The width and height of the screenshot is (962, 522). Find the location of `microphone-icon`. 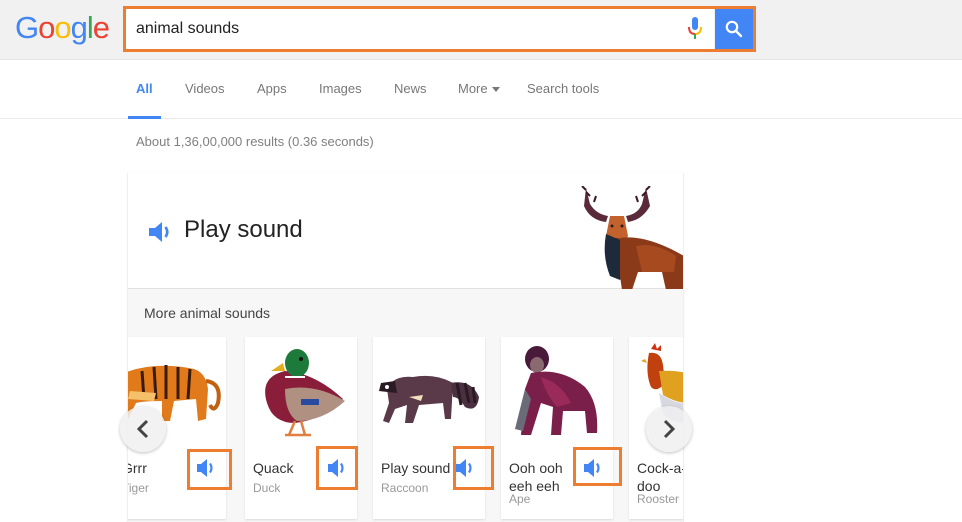

microphone-icon is located at coordinates (695, 29).